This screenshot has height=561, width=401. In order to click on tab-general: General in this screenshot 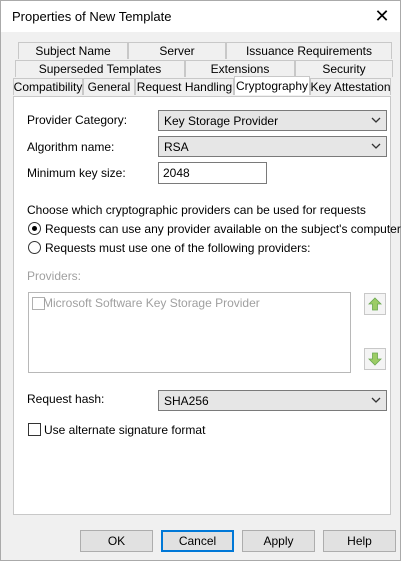, I will do `click(109, 86)`.